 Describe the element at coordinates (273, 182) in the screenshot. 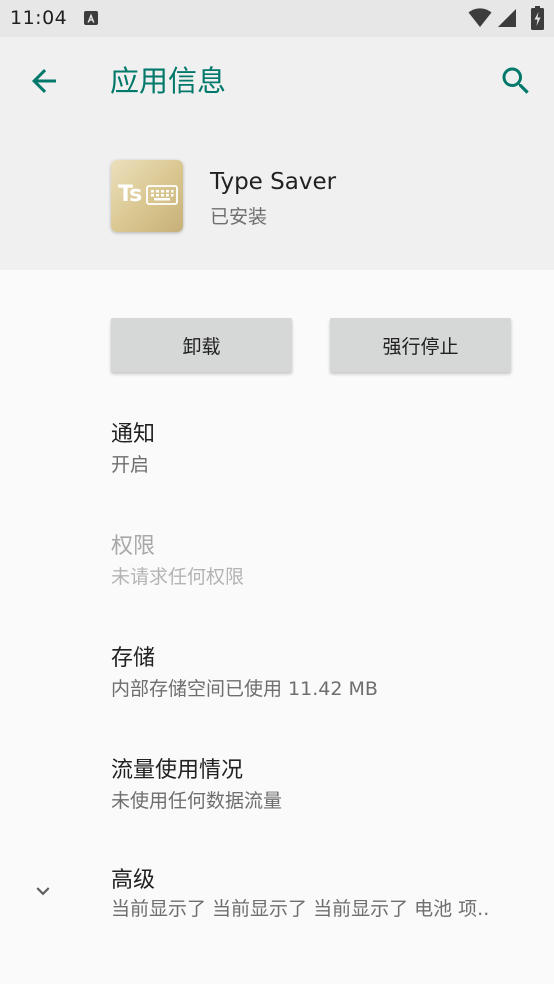

I see `app-name: Type Saver` at that location.